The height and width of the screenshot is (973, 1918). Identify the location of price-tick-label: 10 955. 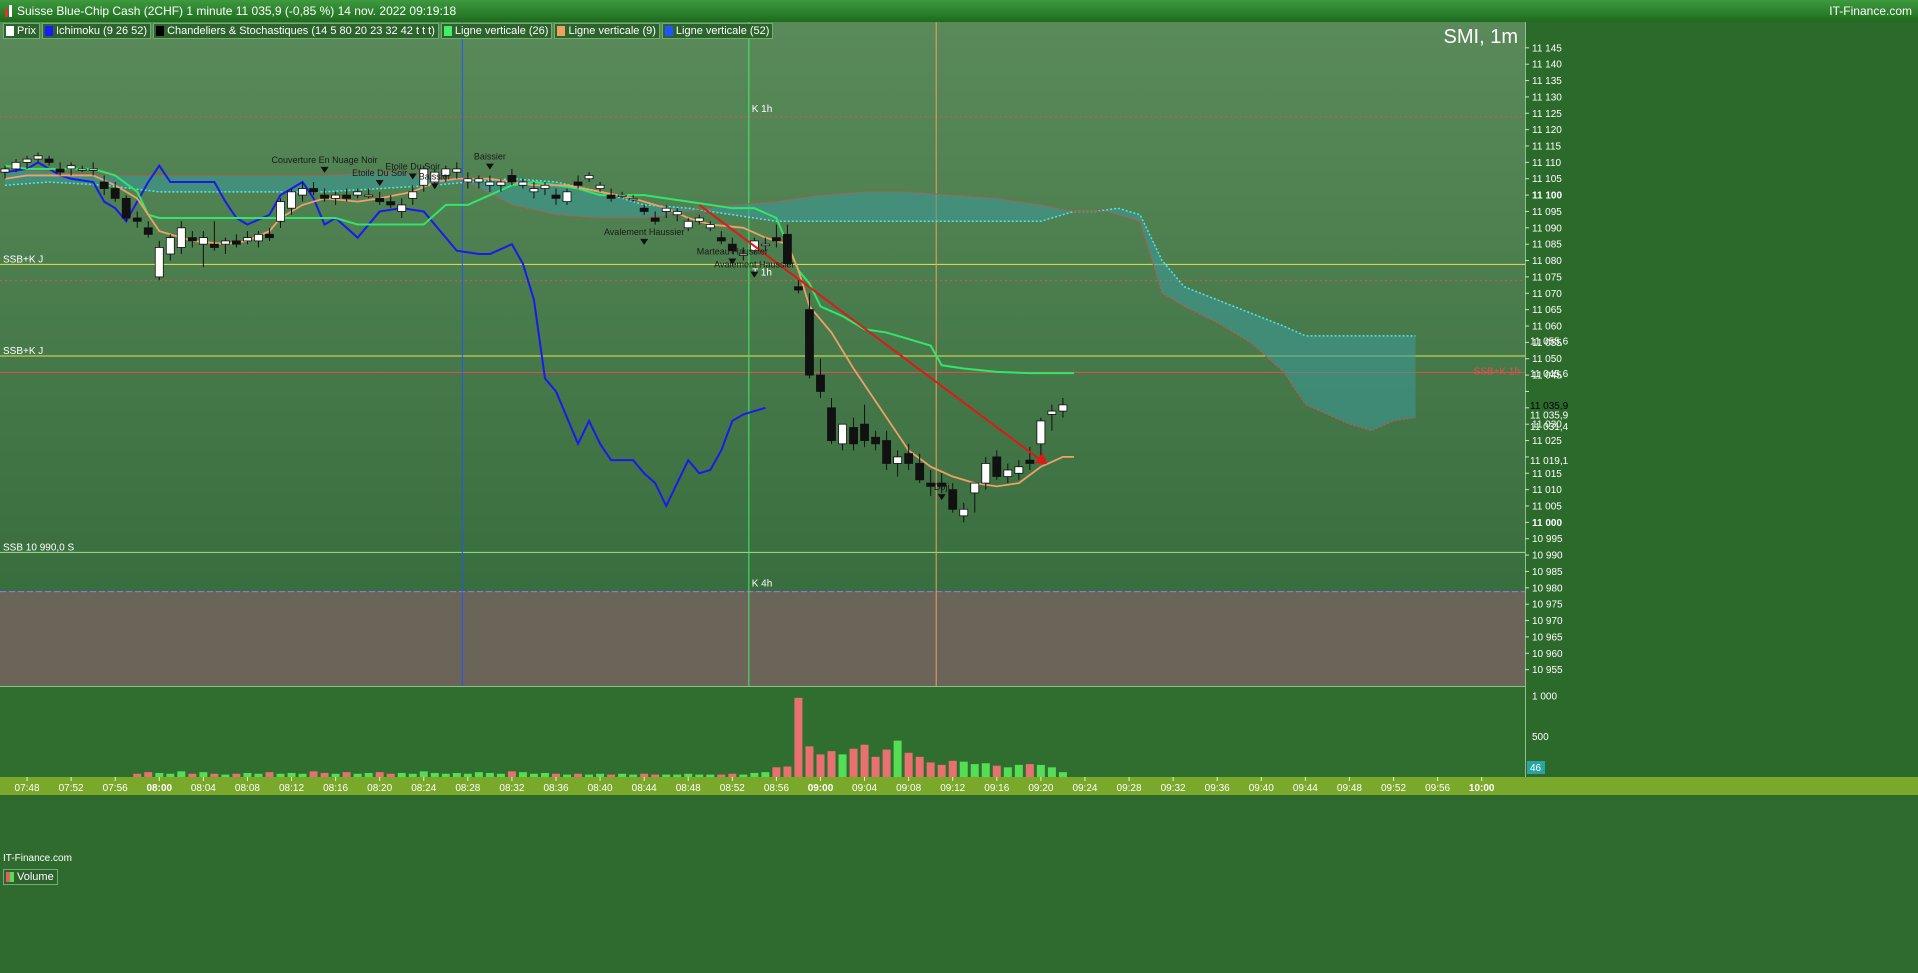
(1547, 670).